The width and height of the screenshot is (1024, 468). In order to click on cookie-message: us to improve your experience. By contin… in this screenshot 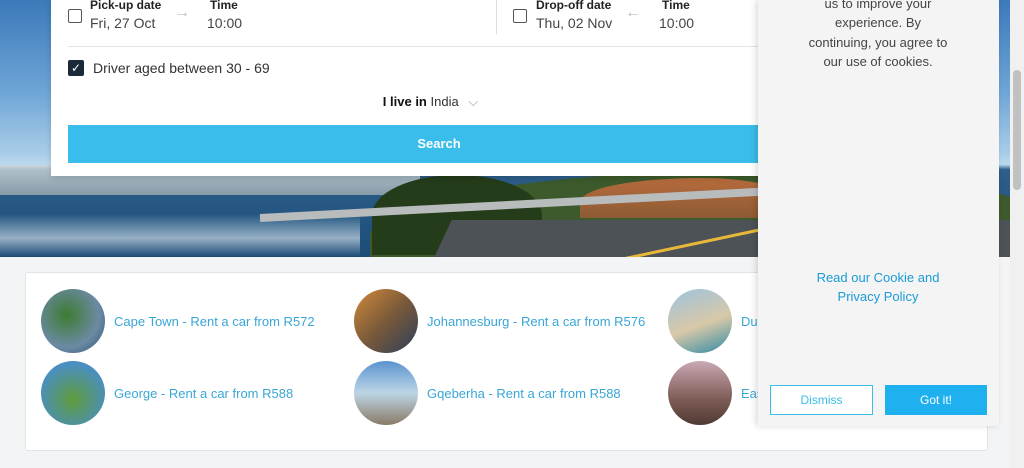, I will do `click(878, 34)`.